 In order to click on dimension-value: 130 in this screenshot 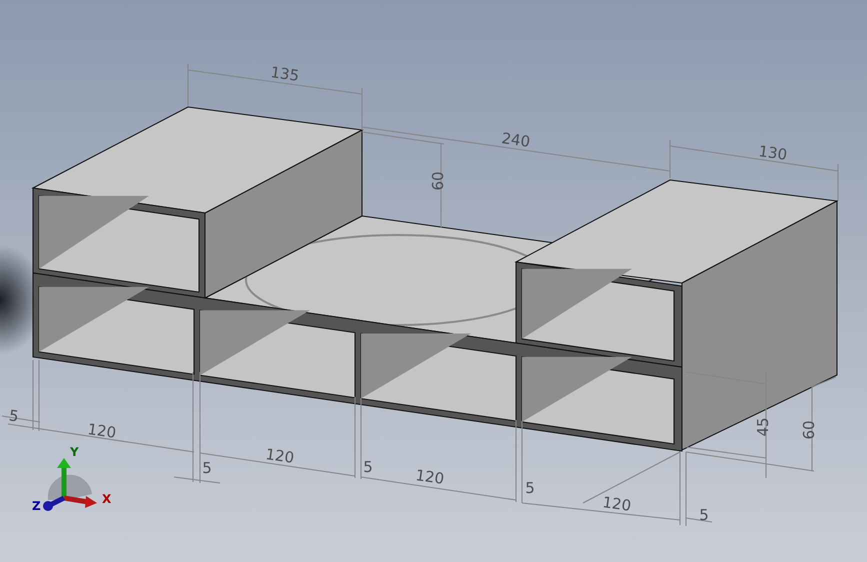, I will do `click(772, 153)`.